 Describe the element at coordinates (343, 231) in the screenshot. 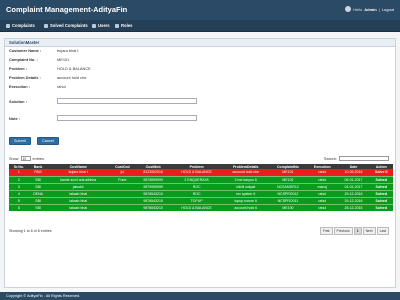

I see `previous-page-button: Previous` at that location.